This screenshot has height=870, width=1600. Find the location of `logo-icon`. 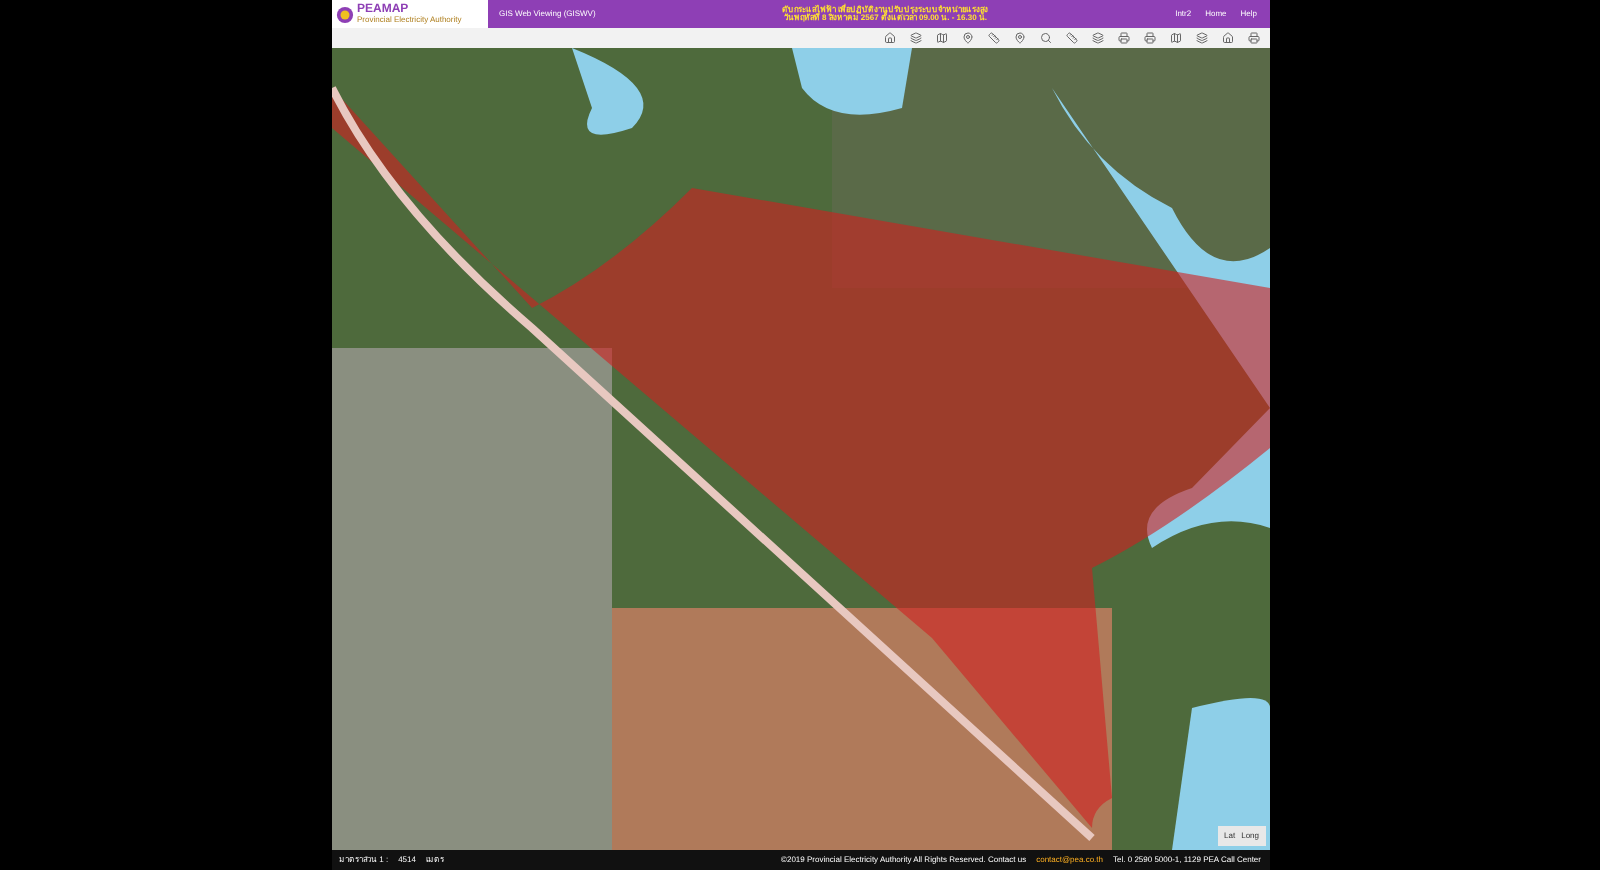

logo-icon is located at coordinates (344, 14).